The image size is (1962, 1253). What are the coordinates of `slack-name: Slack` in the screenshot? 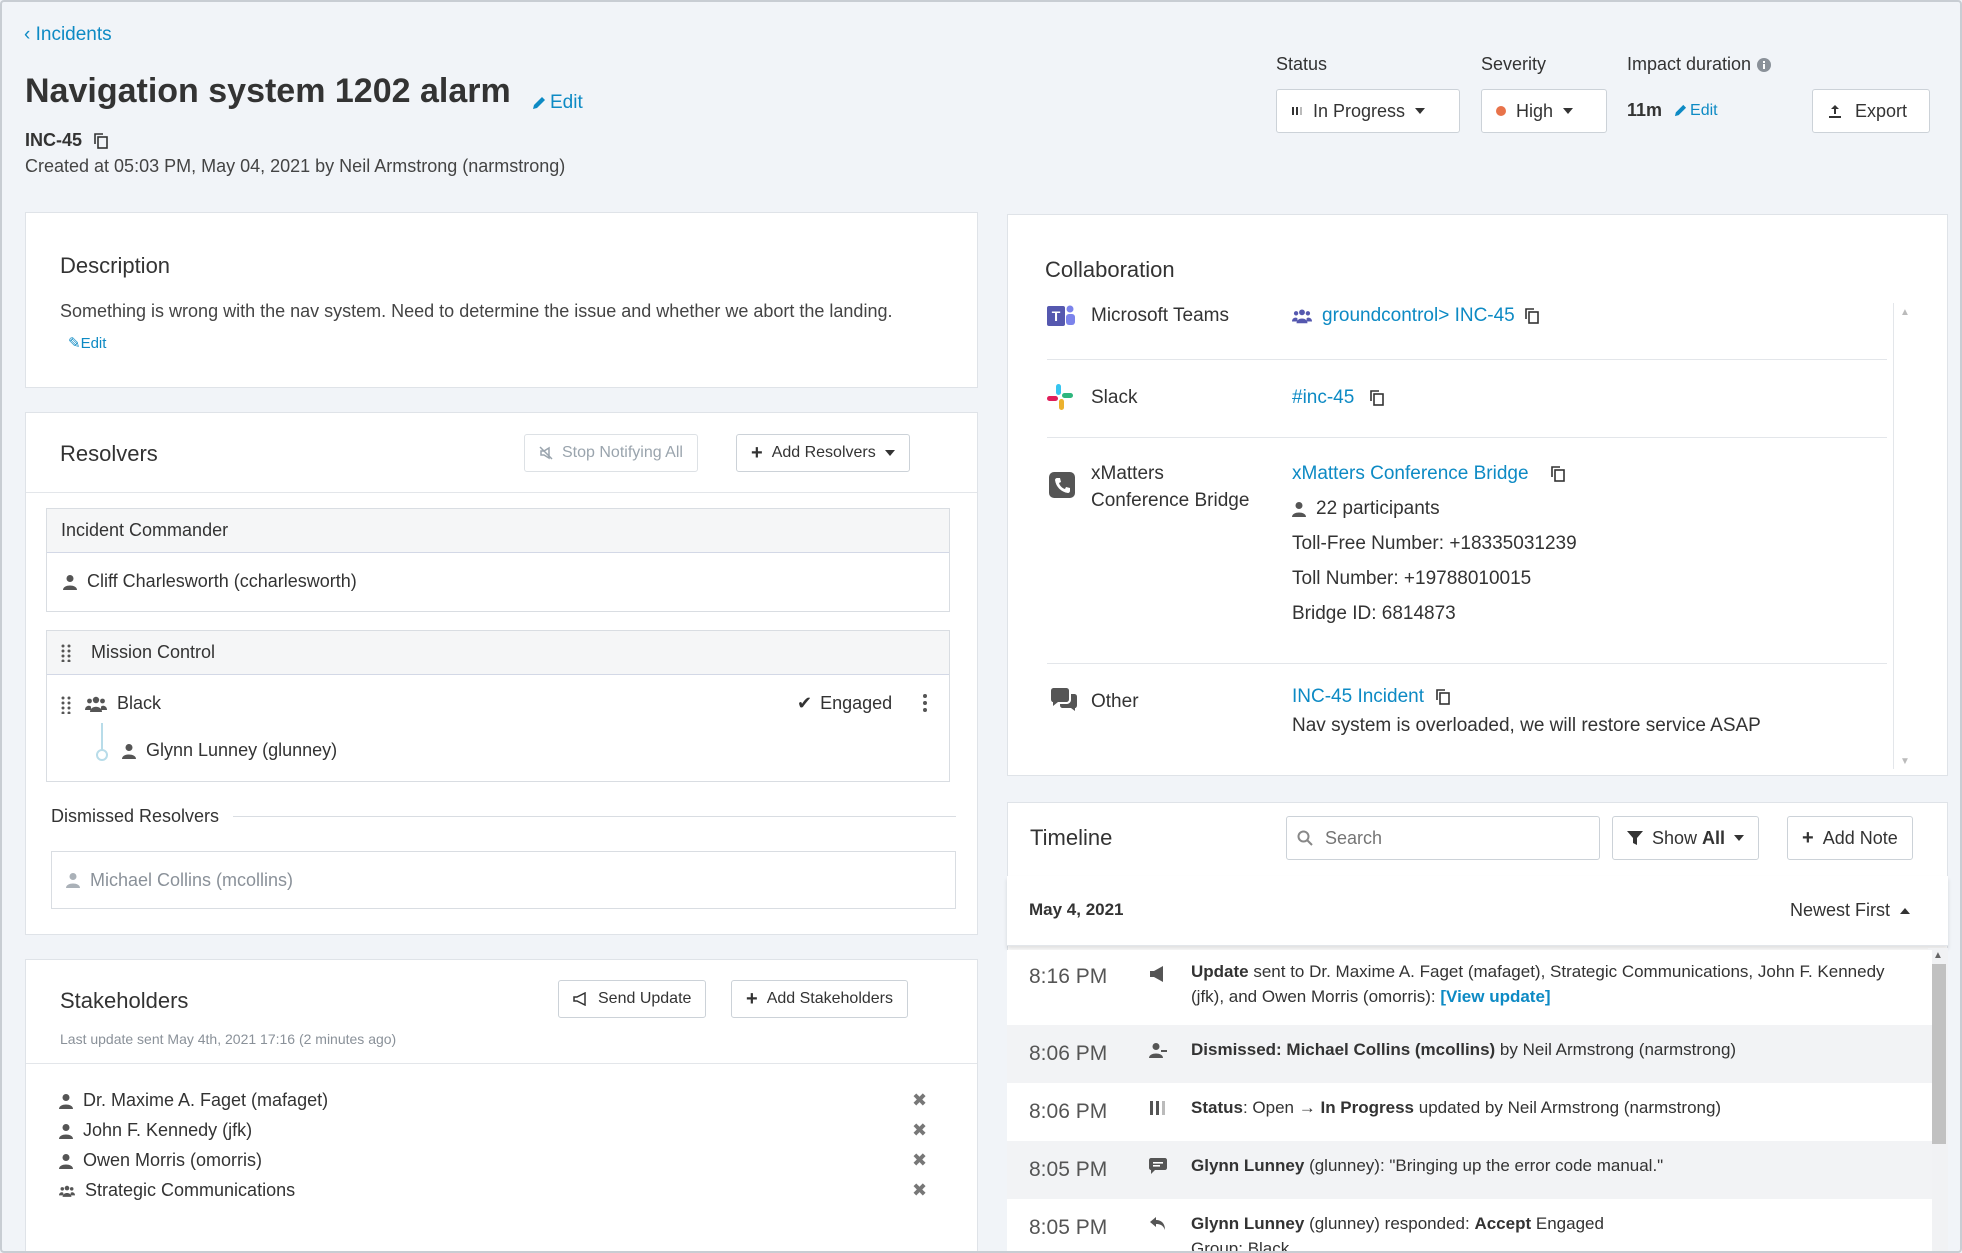 It's located at (1114, 397).